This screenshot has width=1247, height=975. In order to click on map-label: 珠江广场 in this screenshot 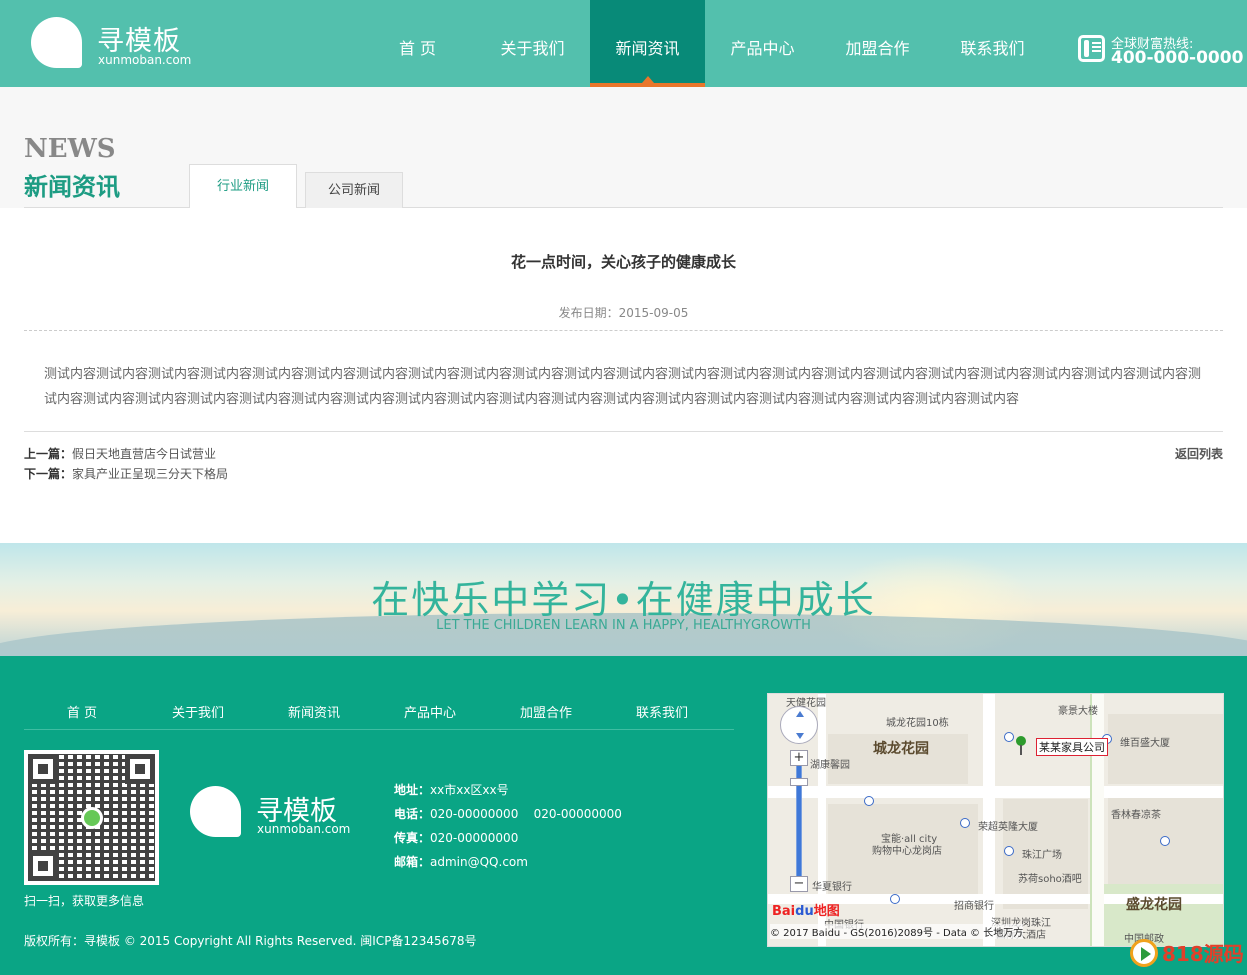, I will do `click(1042, 855)`.